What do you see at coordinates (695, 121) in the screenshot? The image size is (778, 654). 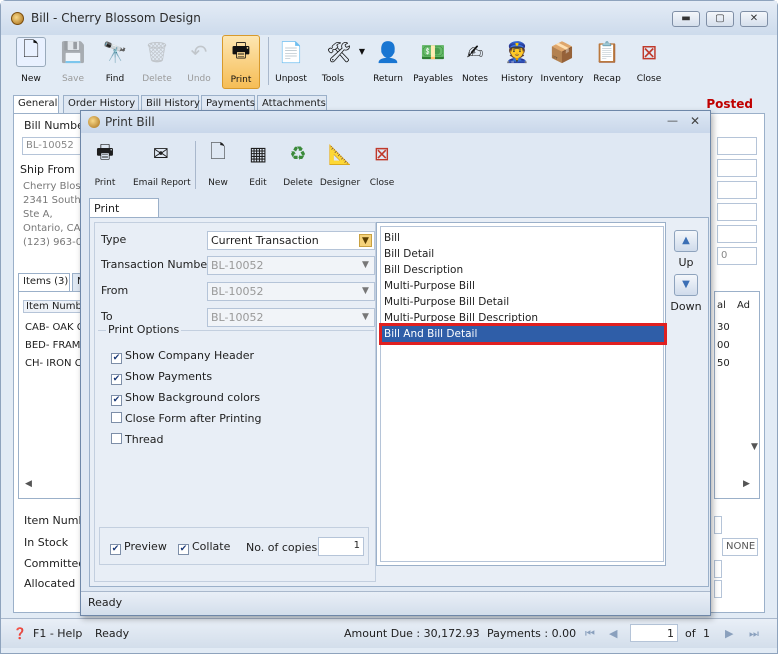 I see `dialog-close-button: ✕` at bounding box center [695, 121].